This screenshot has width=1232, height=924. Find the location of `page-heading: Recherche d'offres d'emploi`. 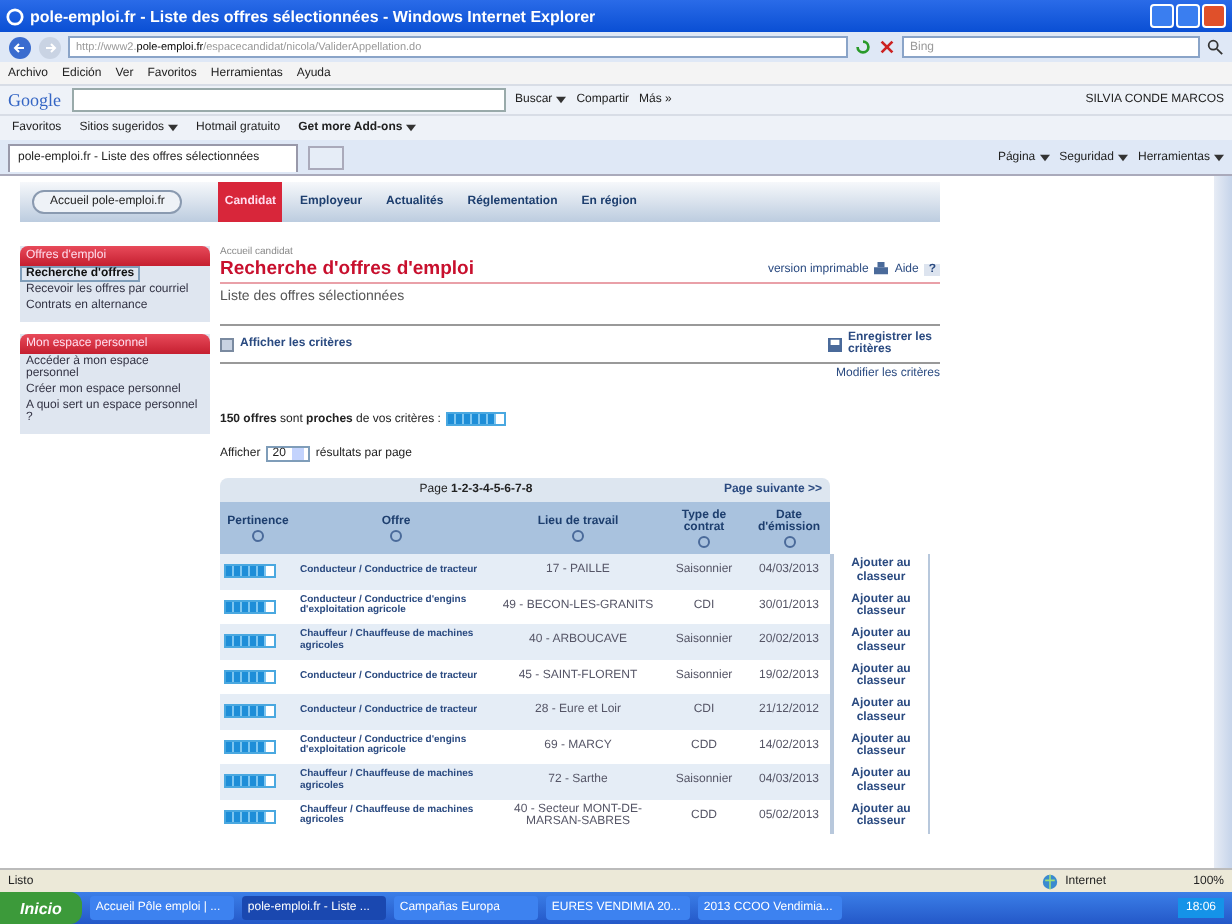

page-heading: Recherche d'offres d'emploi is located at coordinates (347, 269).